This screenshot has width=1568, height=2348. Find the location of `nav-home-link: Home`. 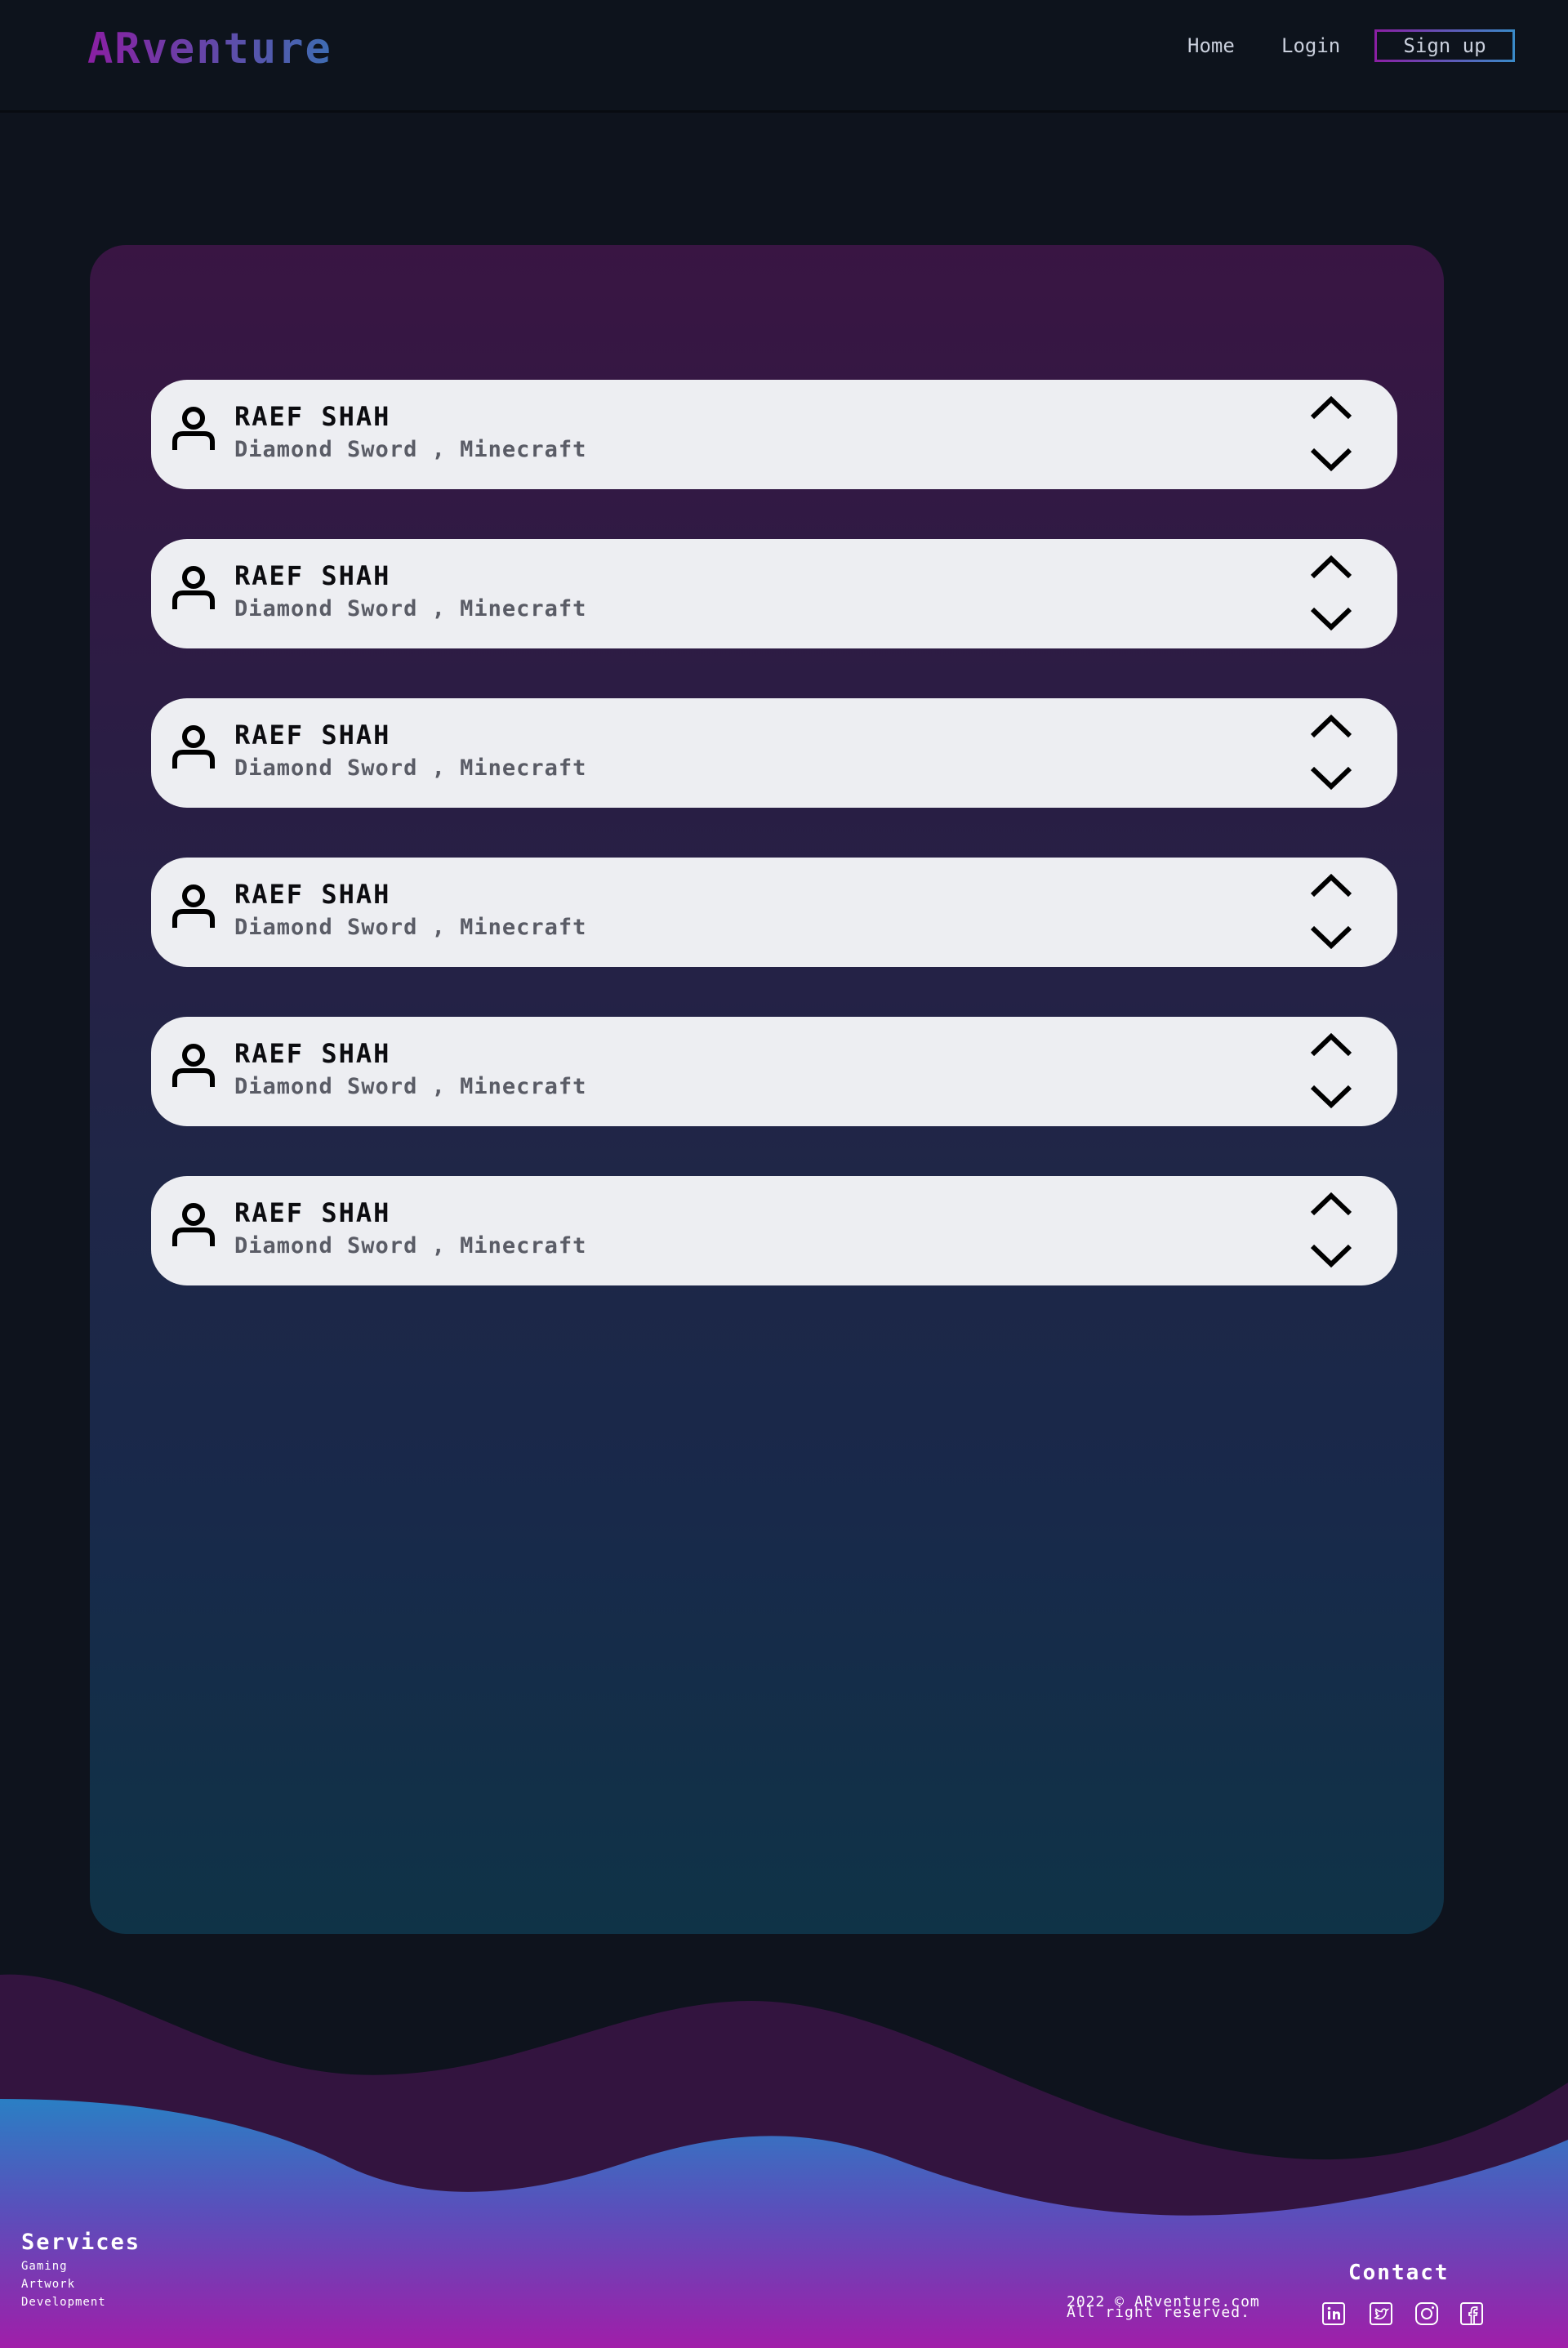

nav-home-link: Home is located at coordinates (1211, 46).